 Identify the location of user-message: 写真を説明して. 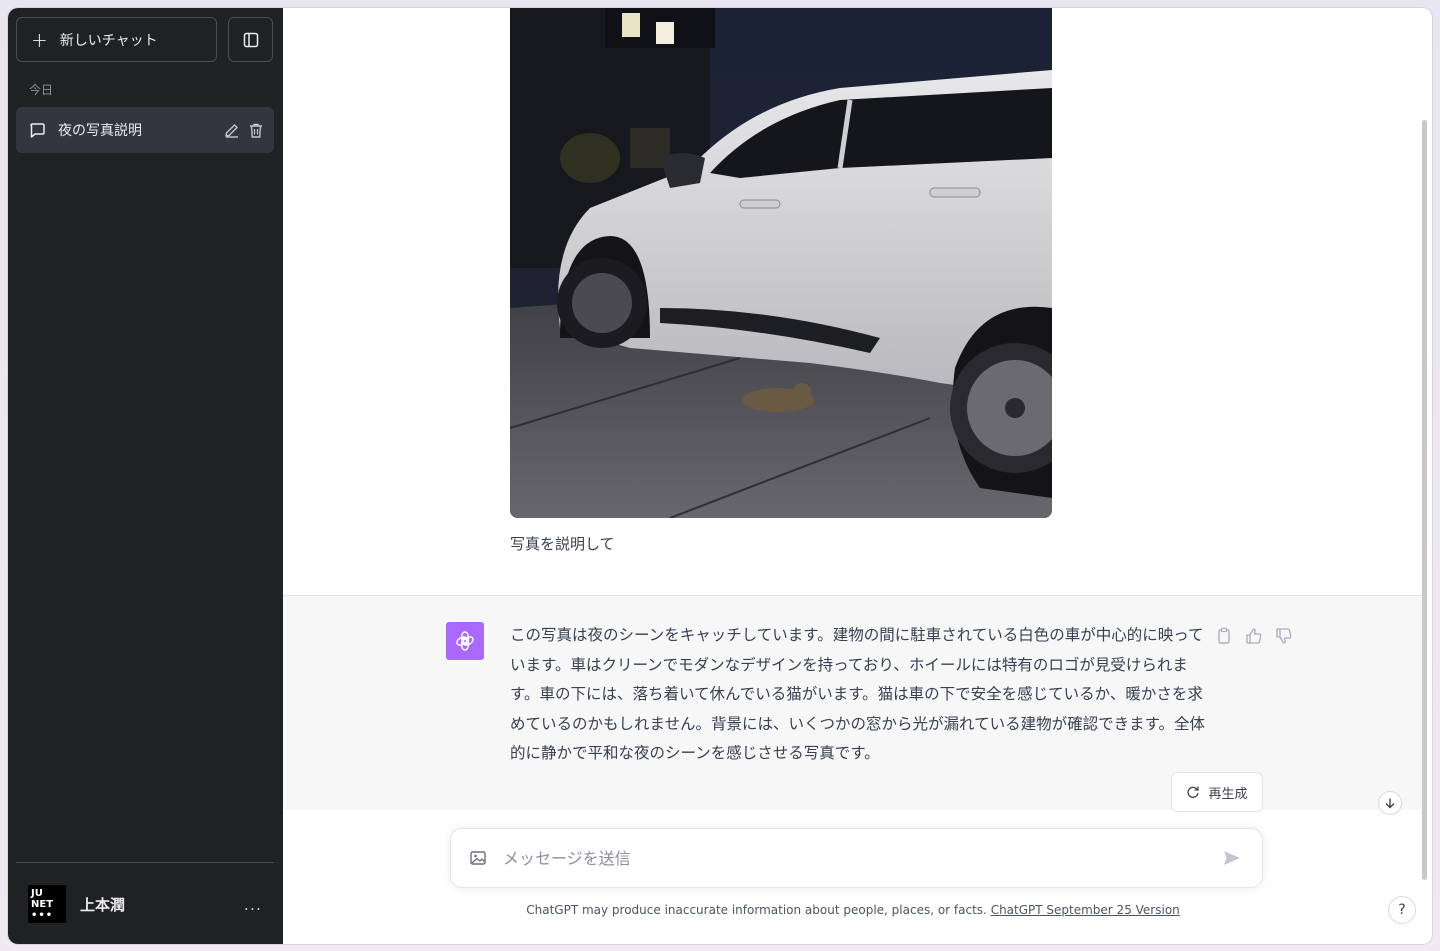
(562, 544).